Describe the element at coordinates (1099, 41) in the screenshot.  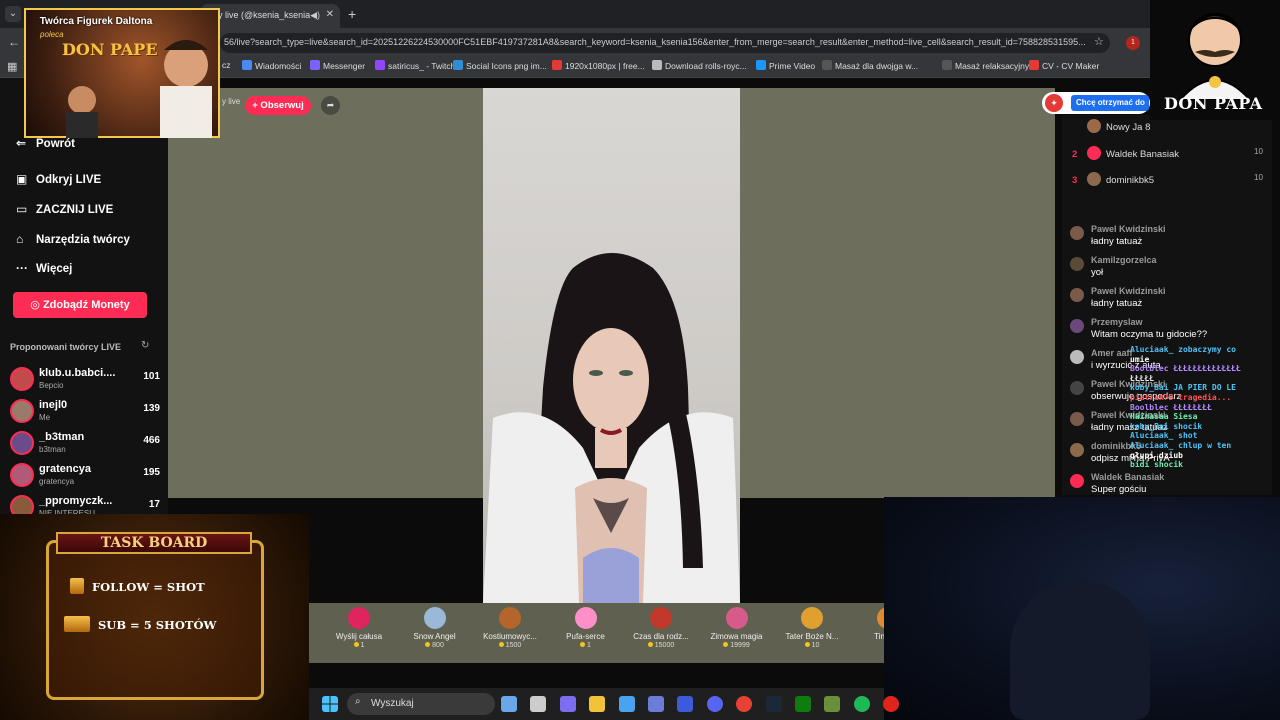
I see `bookmark-star-icon: ☆` at that location.